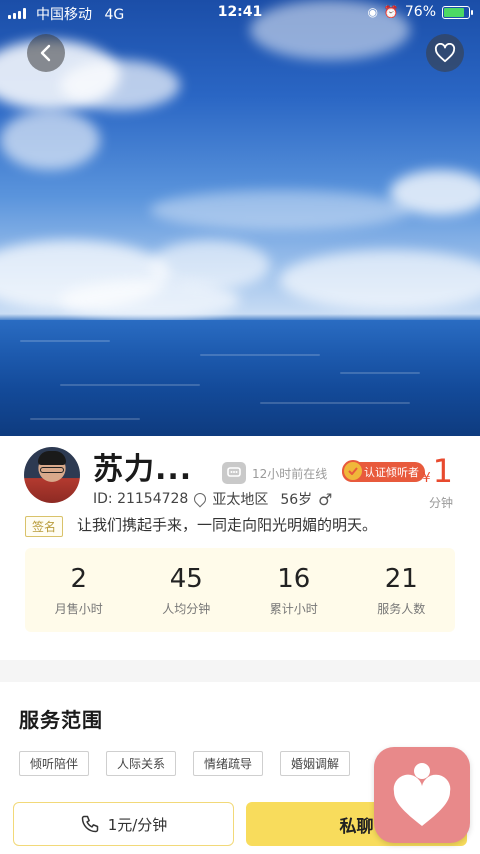 This screenshot has width=480, height=854. I want to click on service-tags: 倾听陪伴 人际关系 情绪疏导 婚姻调解, so click(185, 763).